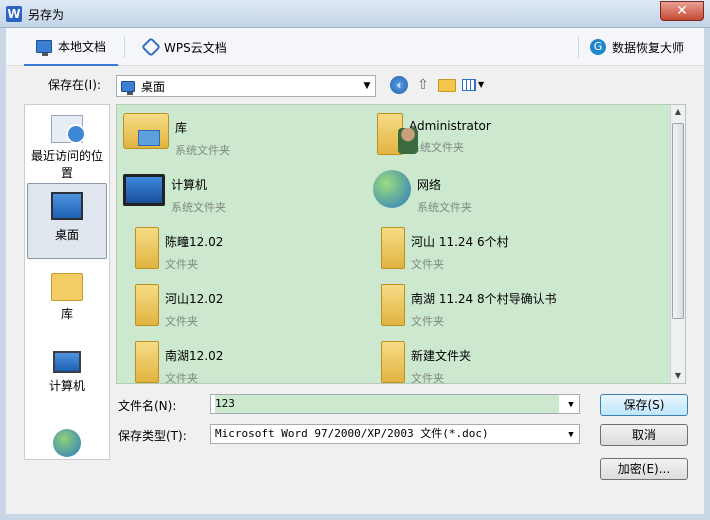 This screenshot has width=710, height=520. Describe the element at coordinates (67, 375) in the screenshot. I see `place-computer: 计算机` at that location.